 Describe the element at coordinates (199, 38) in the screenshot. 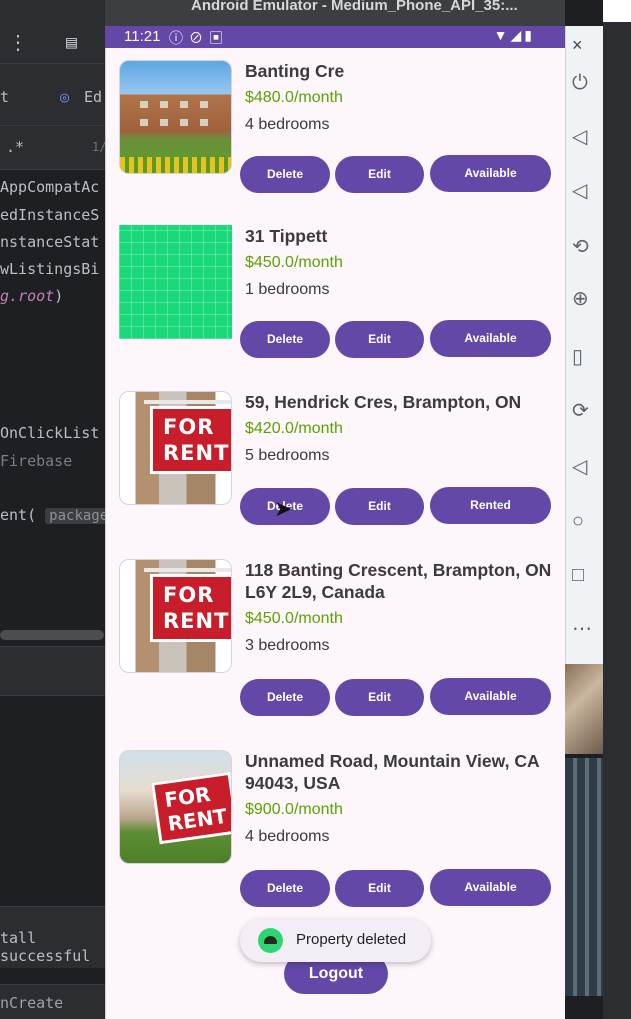

I see `status-notification-icons: ⓘ⊘▣` at that location.